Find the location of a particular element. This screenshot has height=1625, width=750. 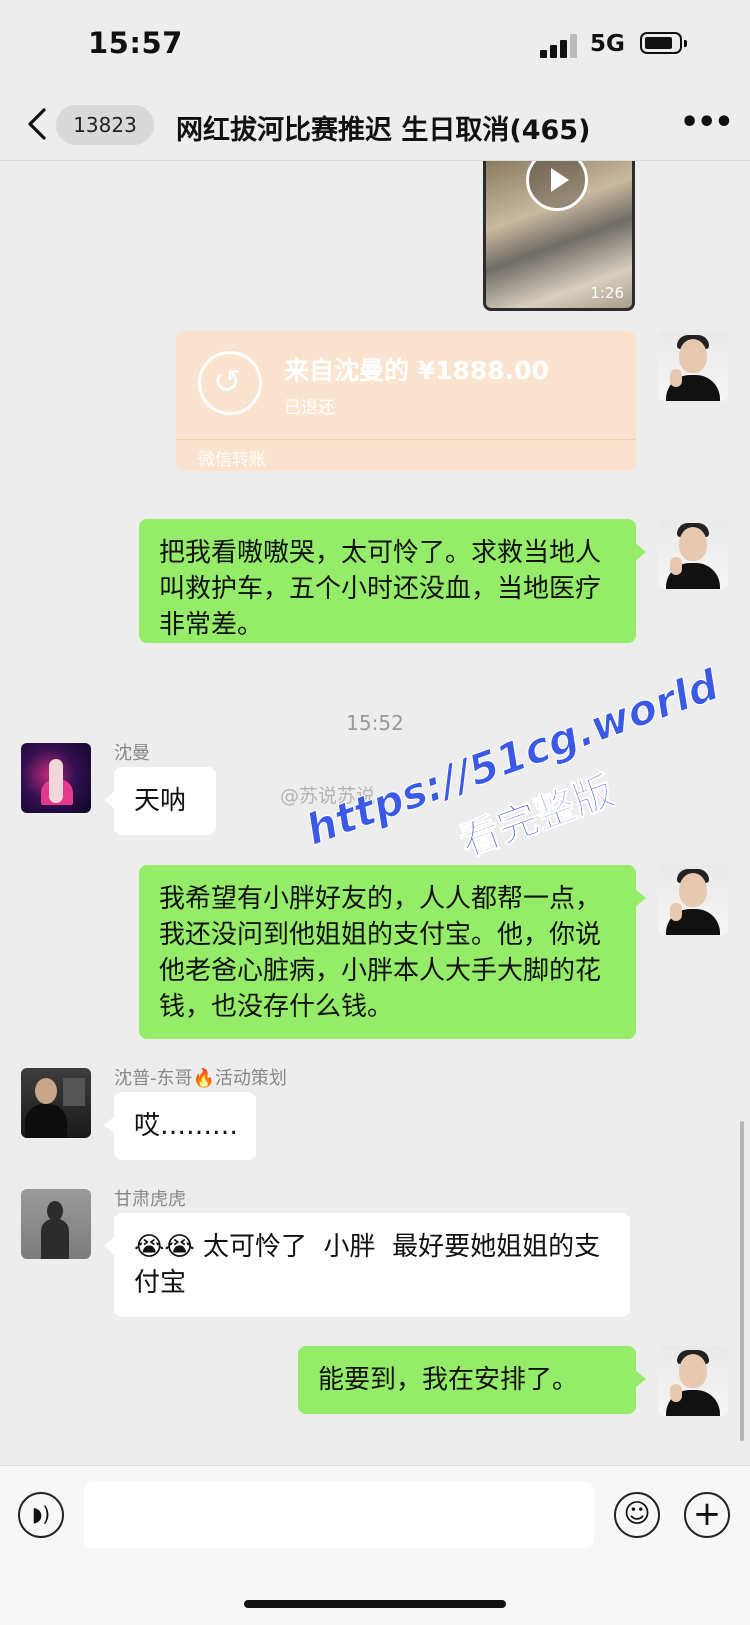

back-arrow-icon is located at coordinates (39, 124).